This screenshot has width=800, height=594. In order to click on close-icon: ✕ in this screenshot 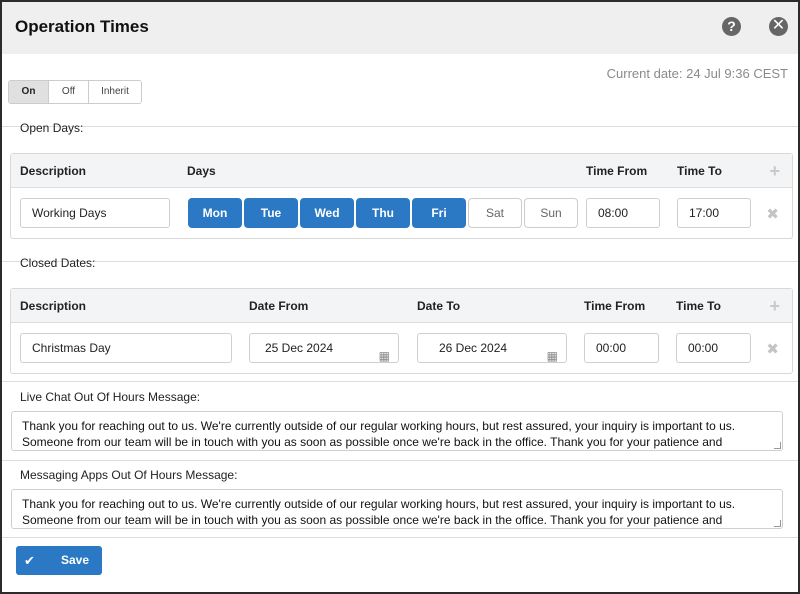, I will do `click(778, 26)`.